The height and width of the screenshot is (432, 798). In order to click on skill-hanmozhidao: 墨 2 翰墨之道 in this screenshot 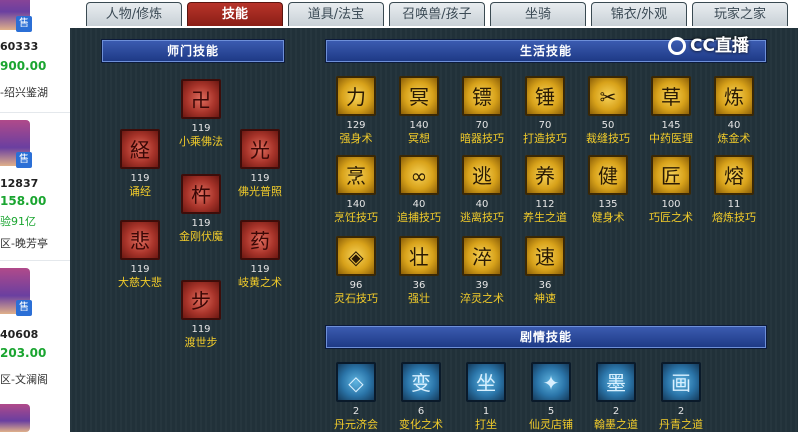, I will do `click(616, 397)`.